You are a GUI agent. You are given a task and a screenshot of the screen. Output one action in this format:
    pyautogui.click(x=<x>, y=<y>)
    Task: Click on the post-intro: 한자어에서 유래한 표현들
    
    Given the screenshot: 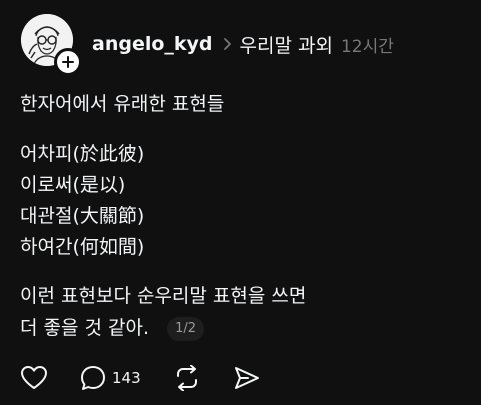 What is the action you would take?
    pyautogui.click(x=122, y=104)
    